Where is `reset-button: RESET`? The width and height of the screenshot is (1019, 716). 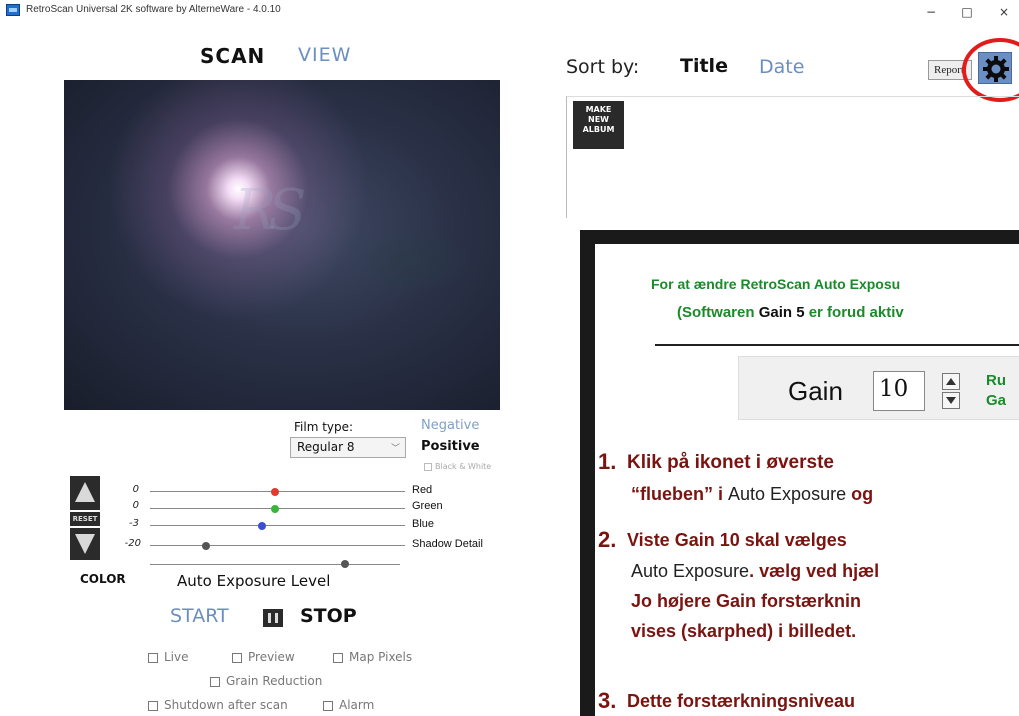
reset-button: RESET is located at coordinates (85, 519).